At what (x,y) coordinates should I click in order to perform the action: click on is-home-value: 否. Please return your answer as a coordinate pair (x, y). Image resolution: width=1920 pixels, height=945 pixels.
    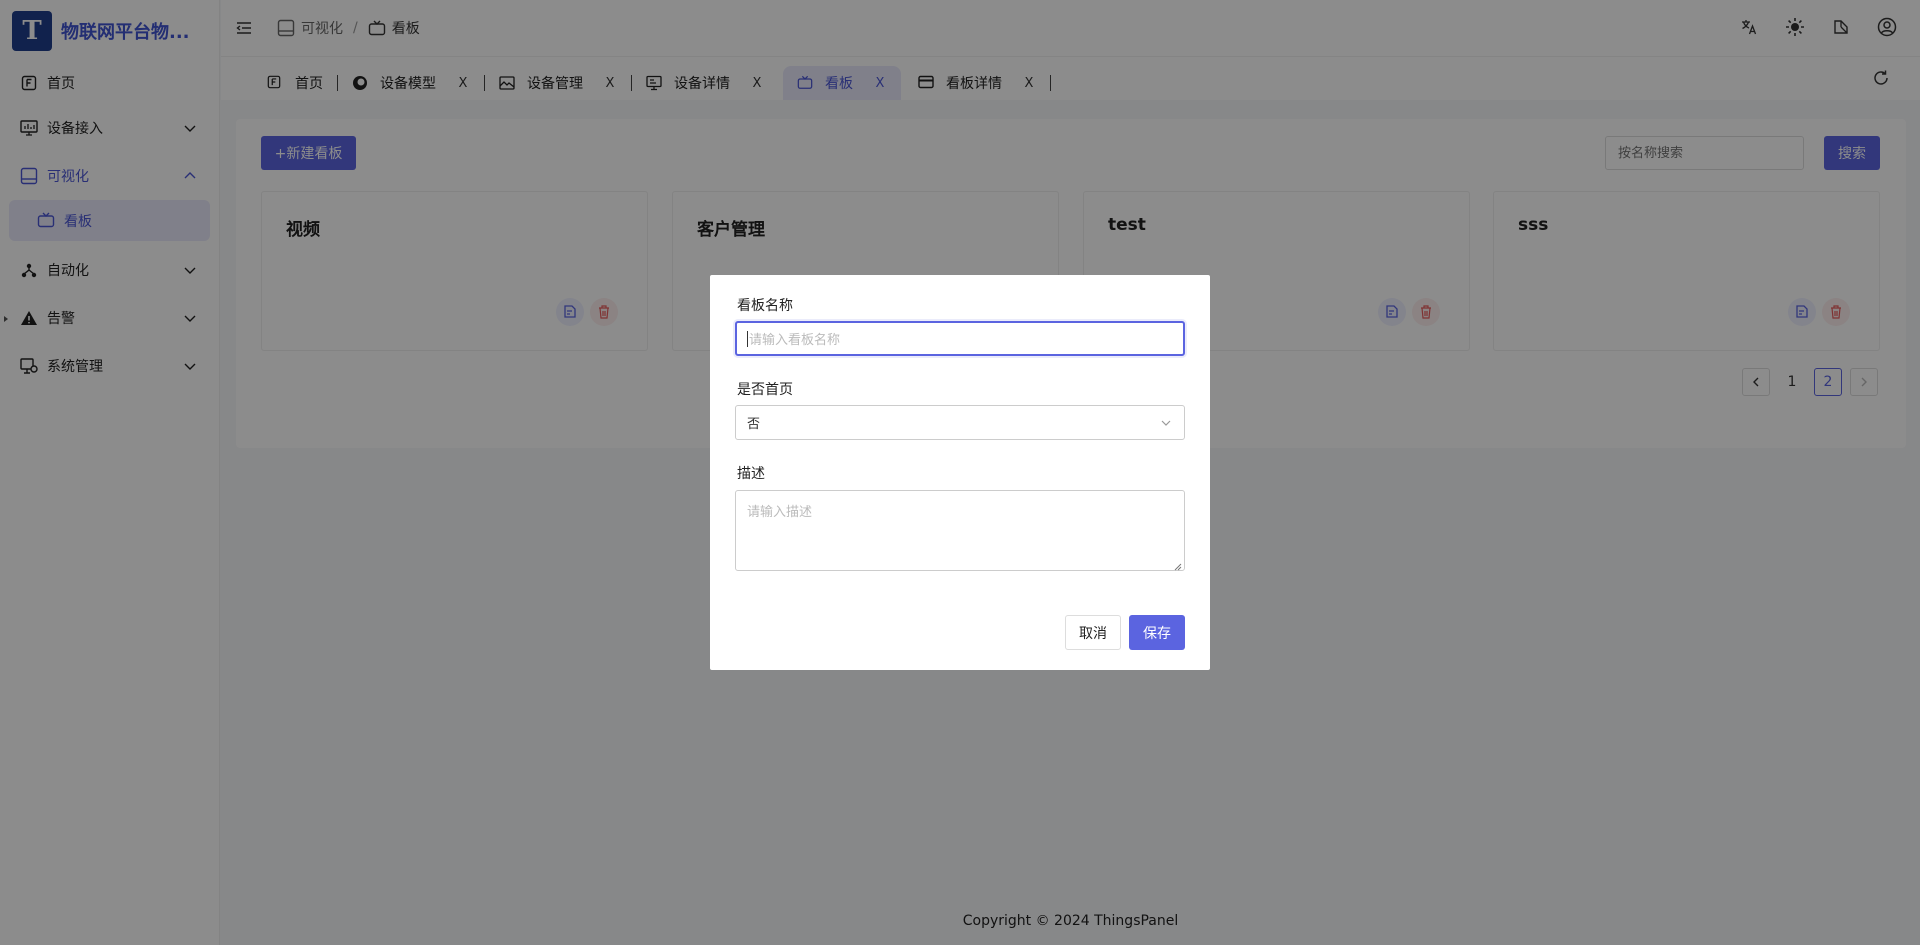
    Looking at the image, I should click on (754, 424).